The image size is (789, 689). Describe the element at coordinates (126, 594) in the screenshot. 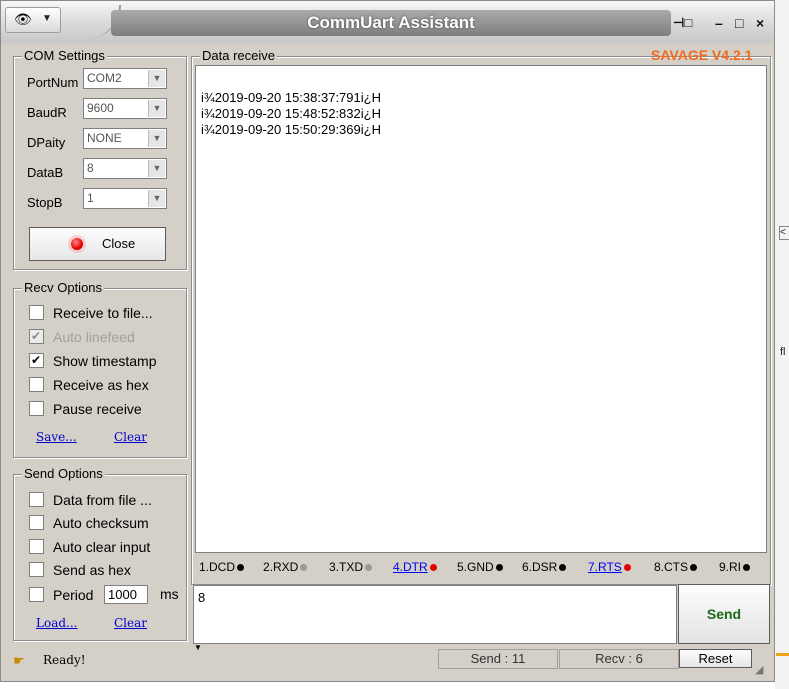

I see `period-input: 1000` at that location.